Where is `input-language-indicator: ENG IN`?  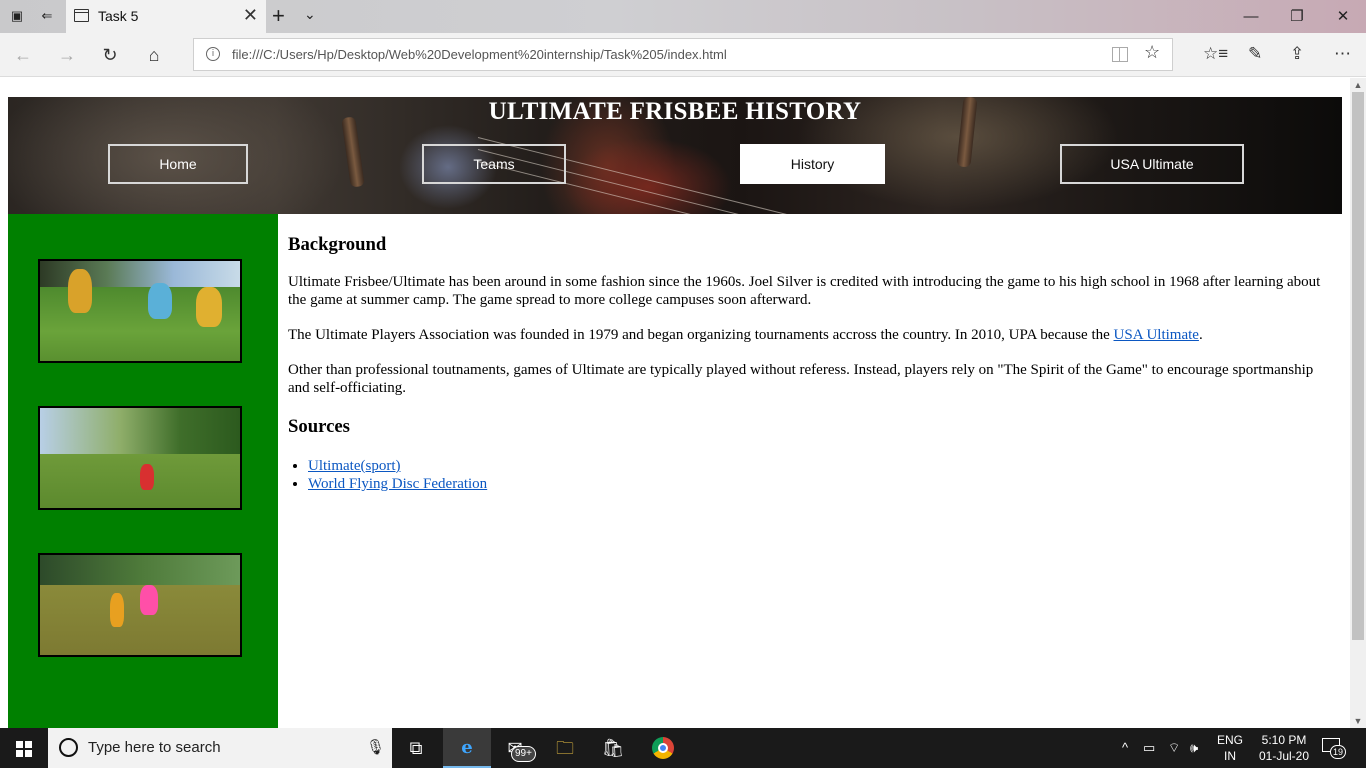 input-language-indicator: ENG IN is located at coordinates (1230, 748).